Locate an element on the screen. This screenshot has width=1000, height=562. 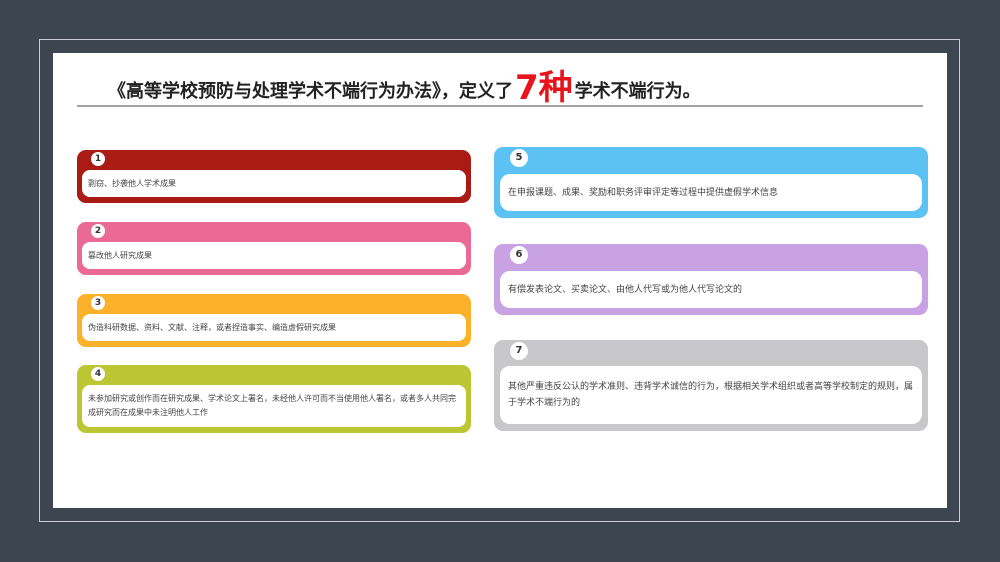
misconduct-card-1: 1 剽窃、抄袭他人学术成果 is located at coordinates (274, 176).